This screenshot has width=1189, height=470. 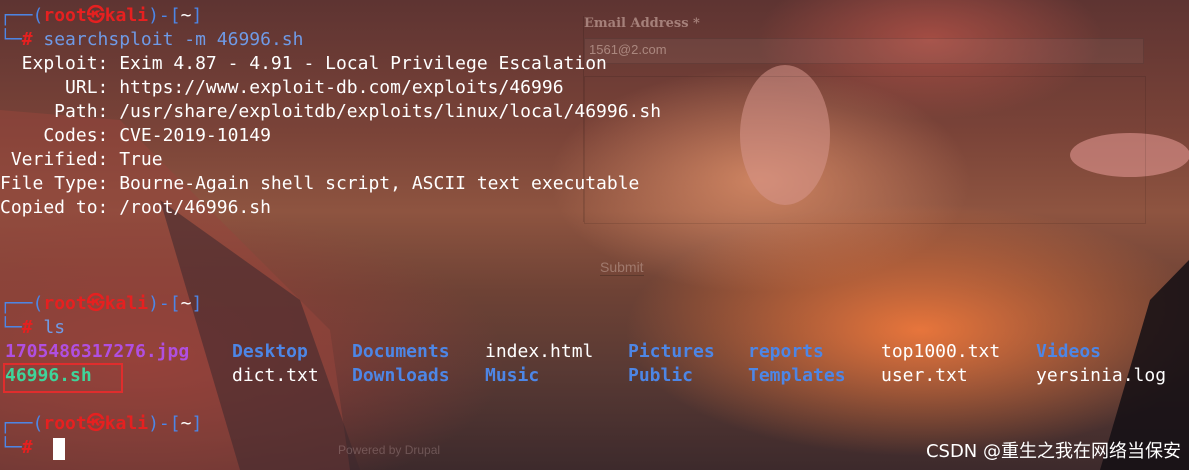 I want to click on ls-file: top1000.txt, so click(x=941, y=351).